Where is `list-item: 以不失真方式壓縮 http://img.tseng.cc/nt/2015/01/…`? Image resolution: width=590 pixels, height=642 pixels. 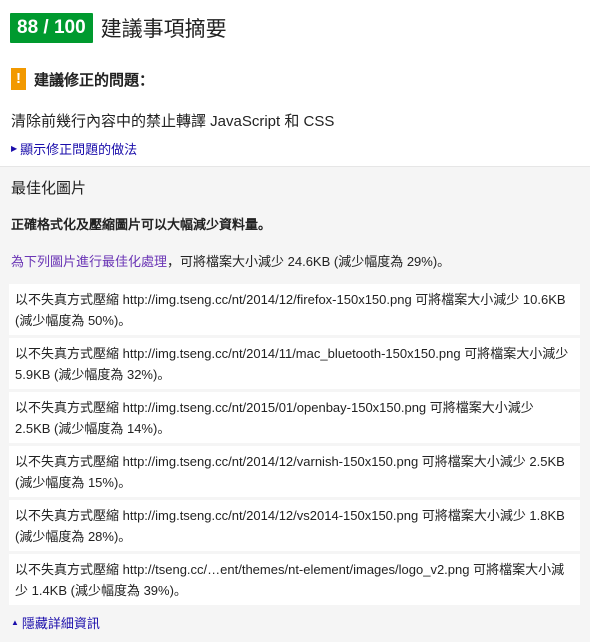 list-item: 以不失真方式壓縮 http://img.tseng.cc/nt/2015/01/… is located at coordinates (294, 417).